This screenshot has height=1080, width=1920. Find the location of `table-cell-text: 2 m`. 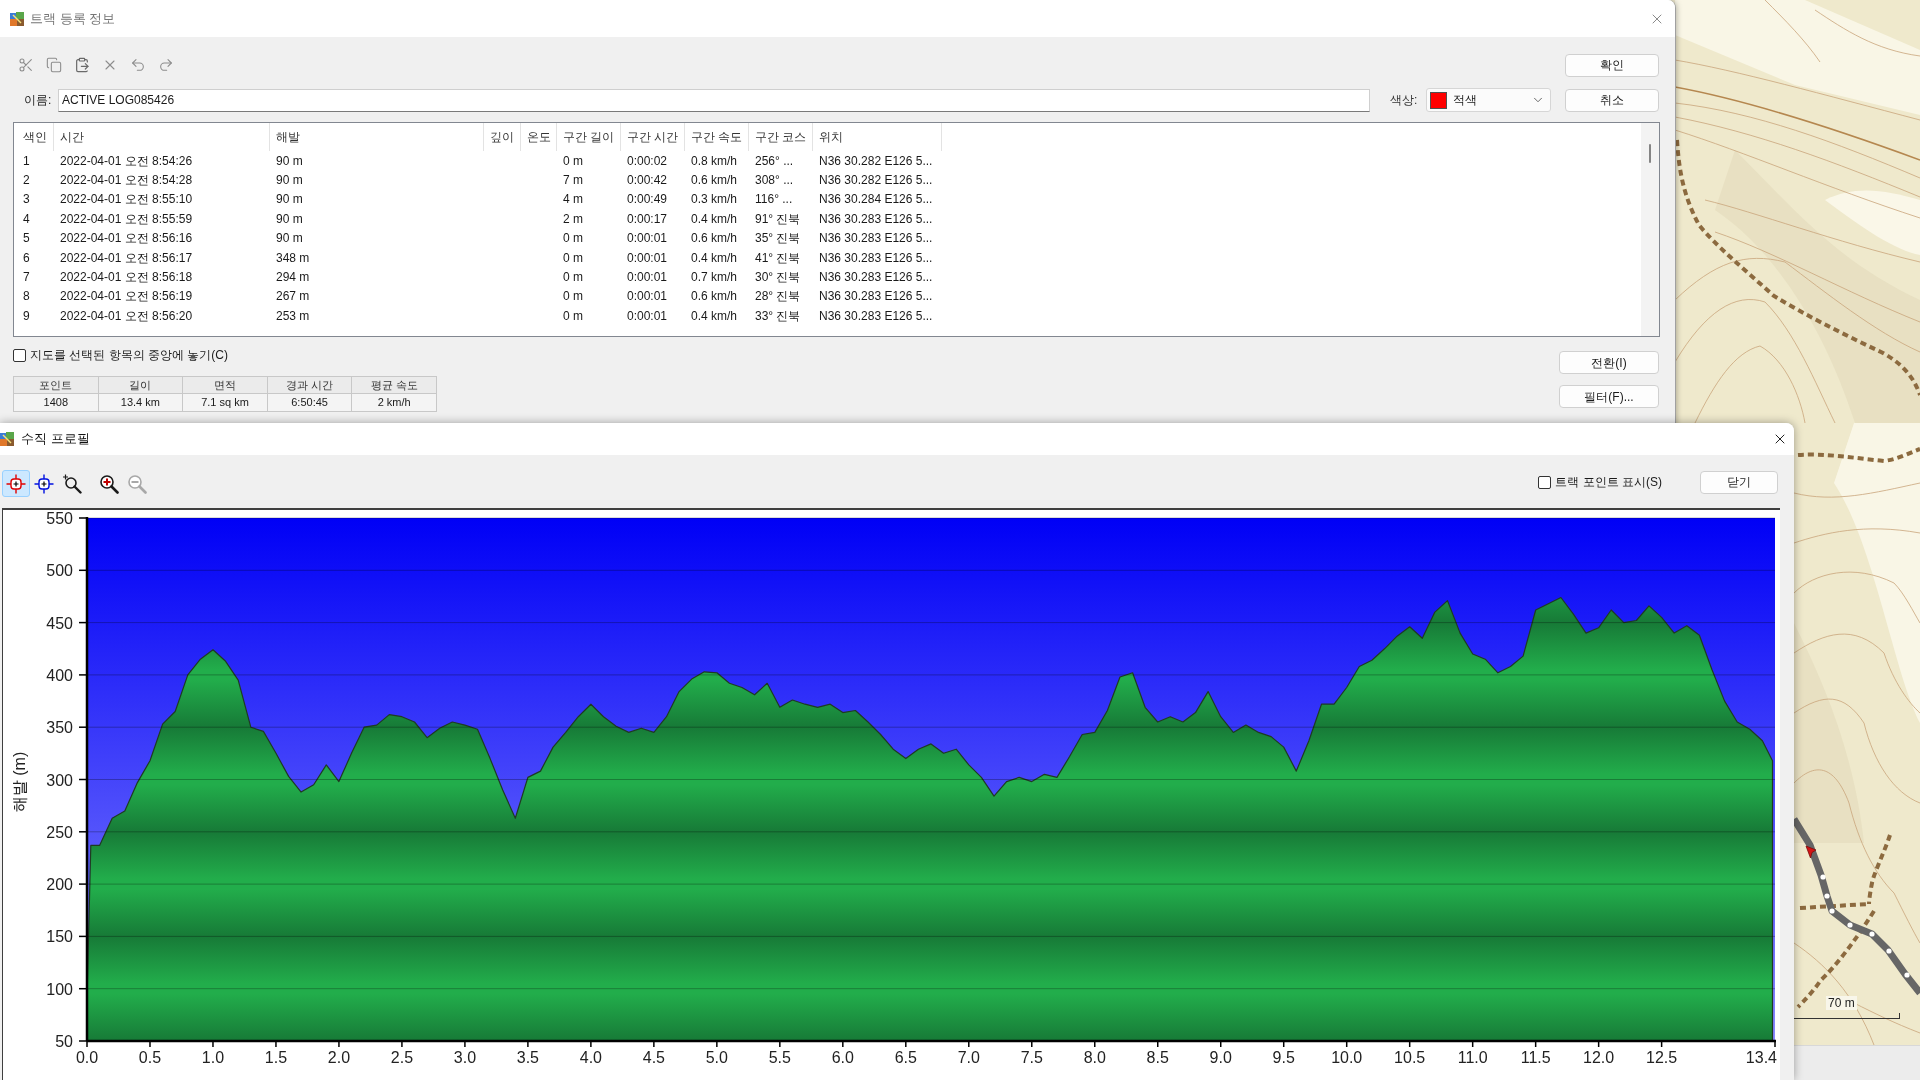

table-cell-text: 2 m is located at coordinates (573, 219).